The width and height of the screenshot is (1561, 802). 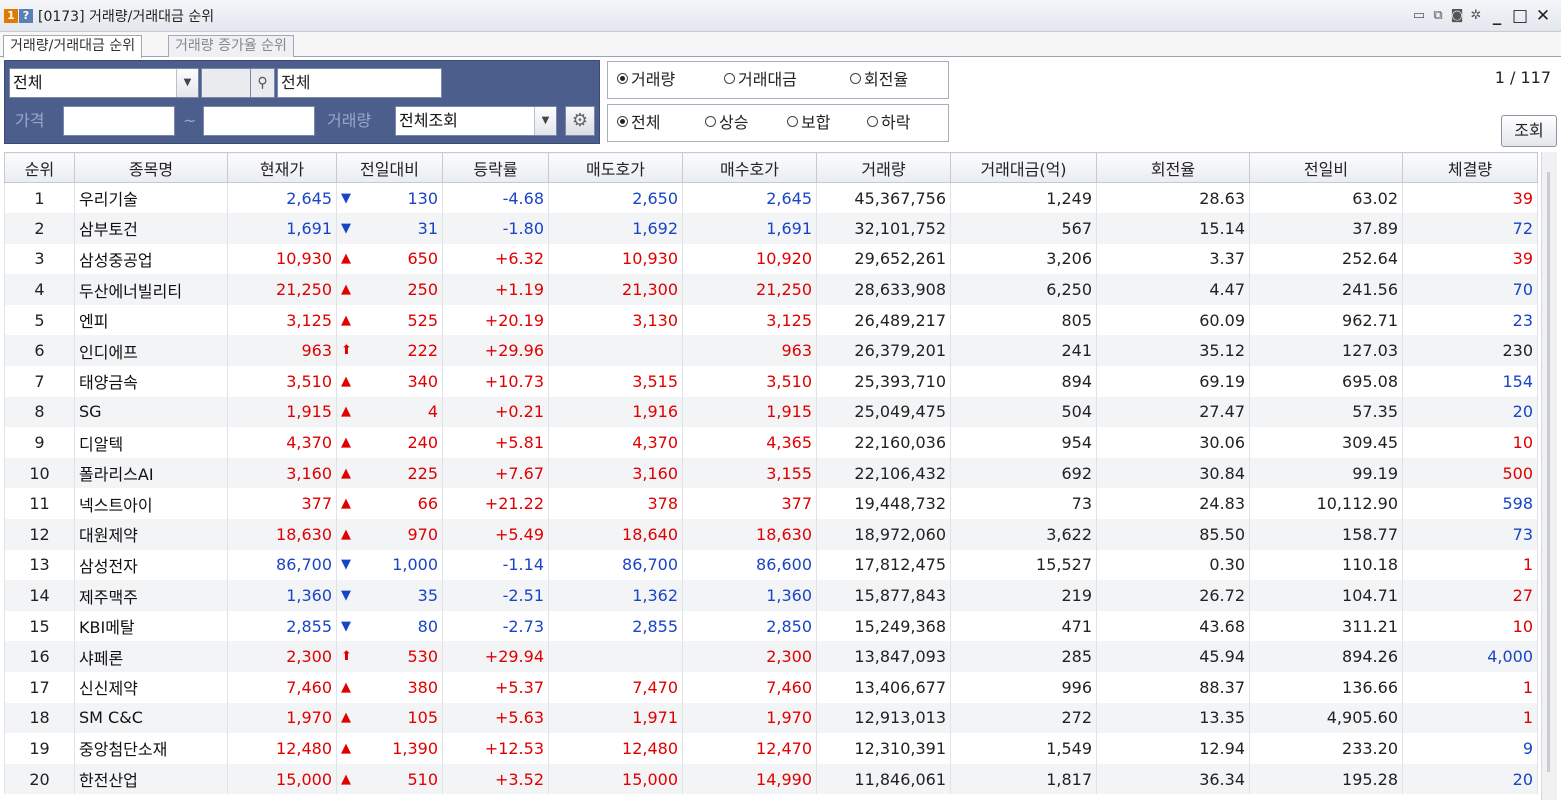 What do you see at coordinates (1173, 748) in the screenshot?
I see `turnover-cell: 12.94` at bounding box center [1173, 748].